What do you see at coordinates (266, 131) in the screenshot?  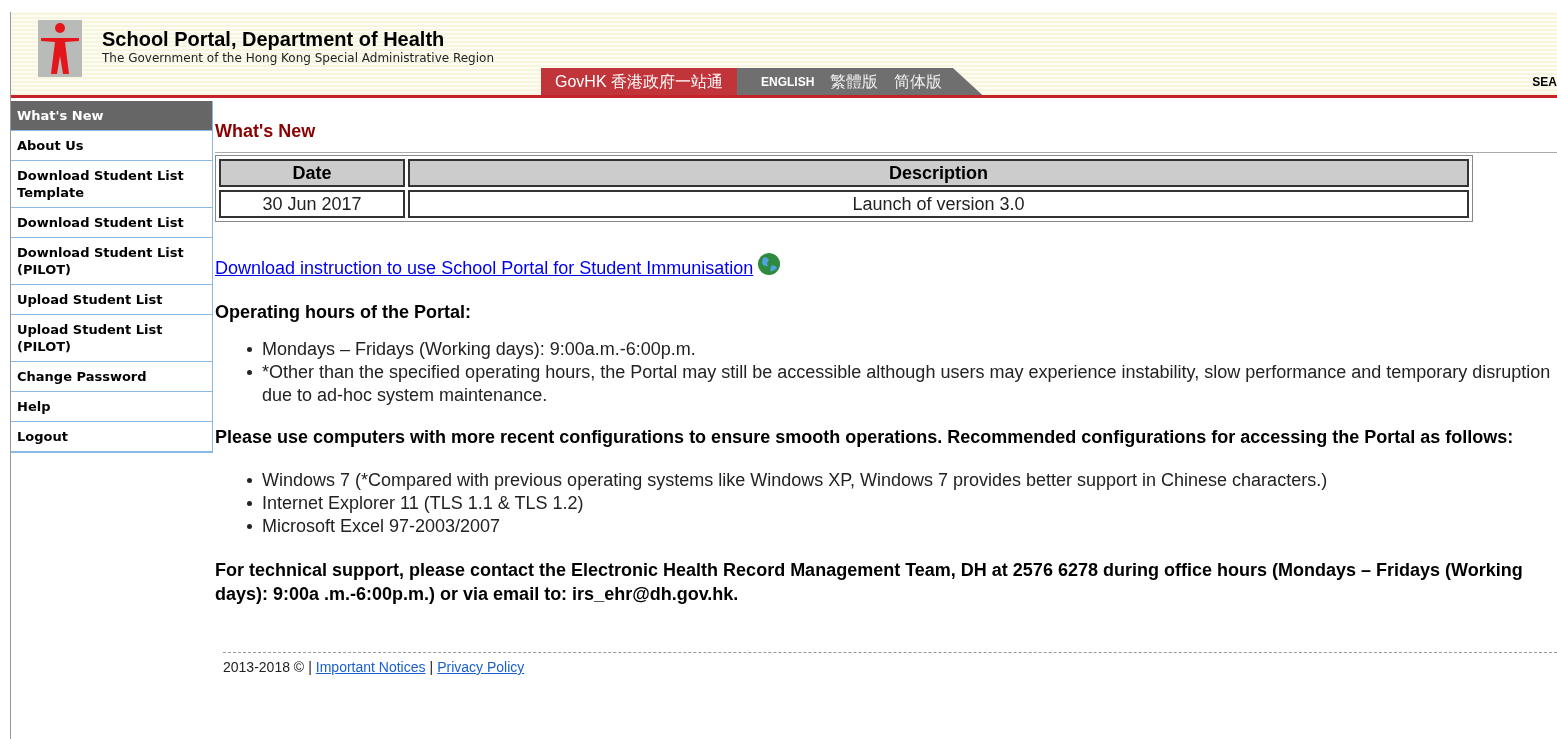 I see `page-heading: What's New` at bounding box center [266, 131].